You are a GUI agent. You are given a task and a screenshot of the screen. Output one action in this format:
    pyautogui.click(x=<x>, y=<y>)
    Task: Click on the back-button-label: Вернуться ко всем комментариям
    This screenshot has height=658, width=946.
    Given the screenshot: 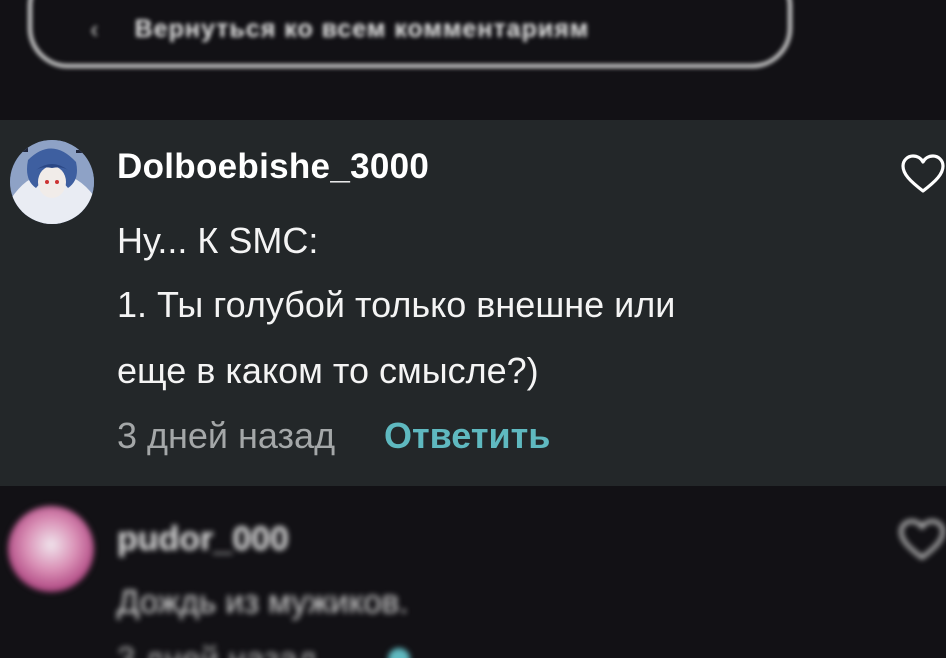 What is the action you would take?
    pyautogui.click(x=362, y=28)
    